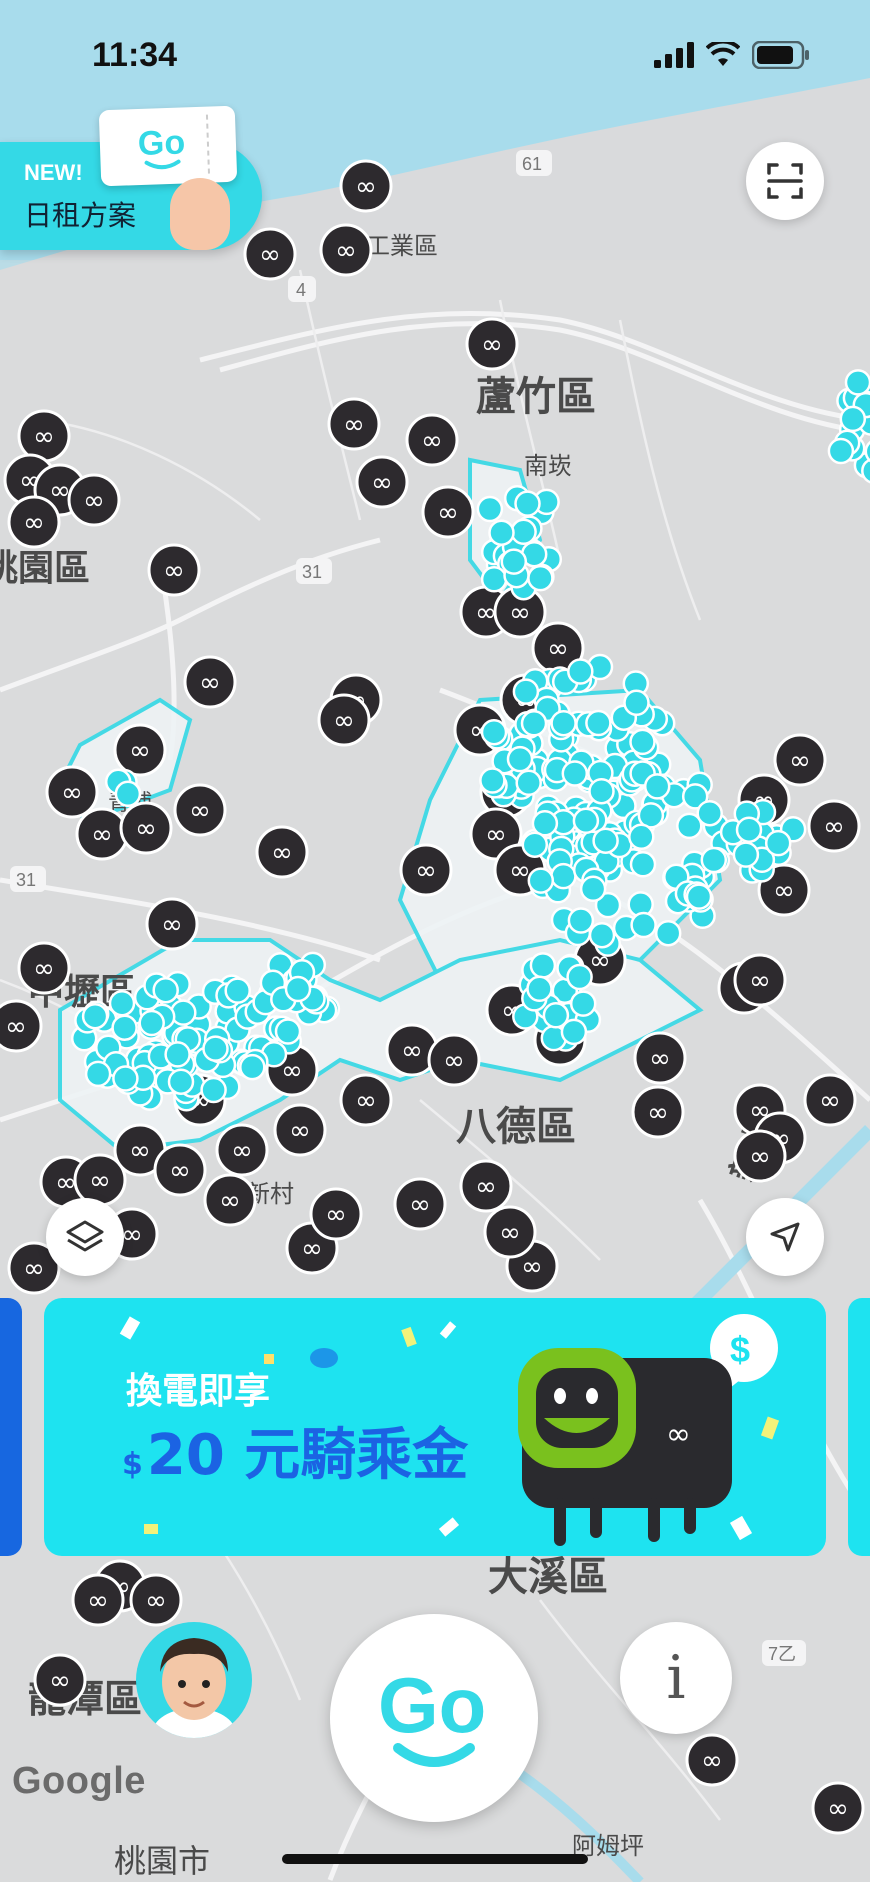 Image resolution: width=870 pixels, height=1882 pixels. I want to click on go-button: Go, so click(434, 1718).